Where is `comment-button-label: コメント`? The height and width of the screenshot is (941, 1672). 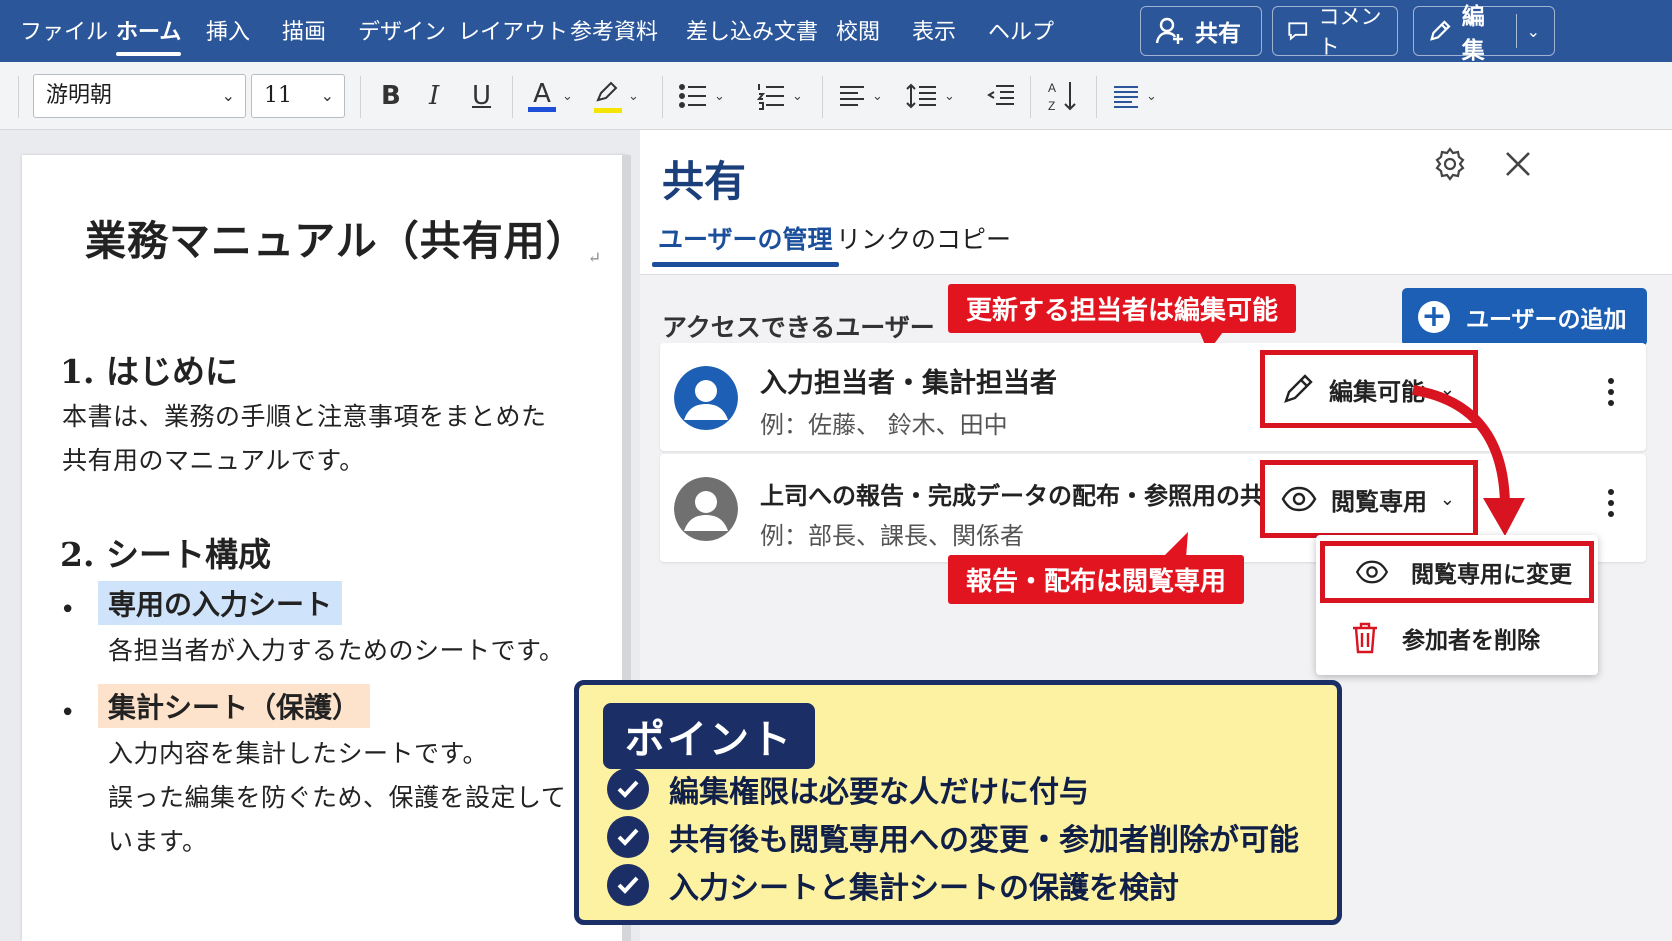
comment-button-label: コメント is located at coordinates (1350, 32).